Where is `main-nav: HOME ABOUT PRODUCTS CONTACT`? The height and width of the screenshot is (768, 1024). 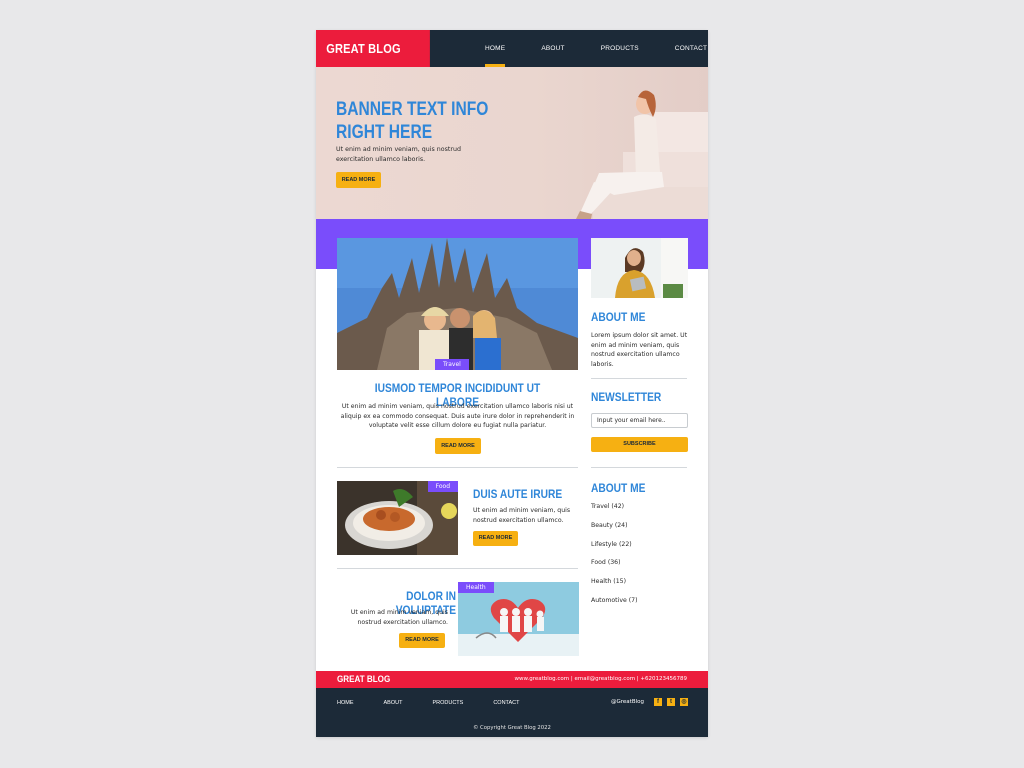 main-nav: HOME ABOUT PRODUCTS CONTACT is located at coordinates (592, 48).